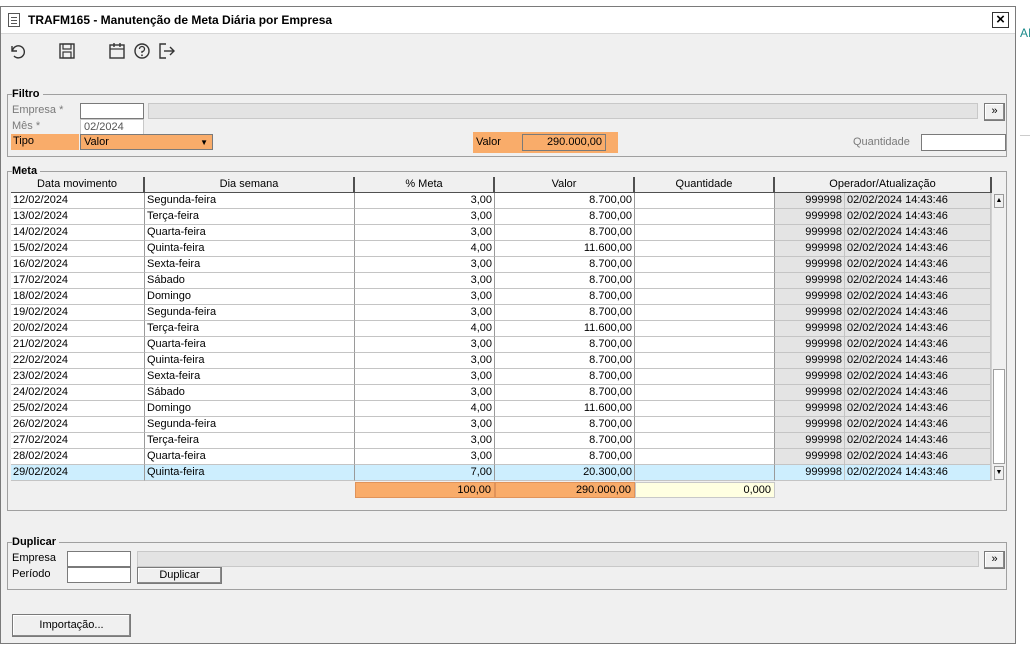 The image size is (1030, 648). Describe the element at coordinates (565, 473) in the screenshot. I see `cell-valor: 20.300,00` at that location.